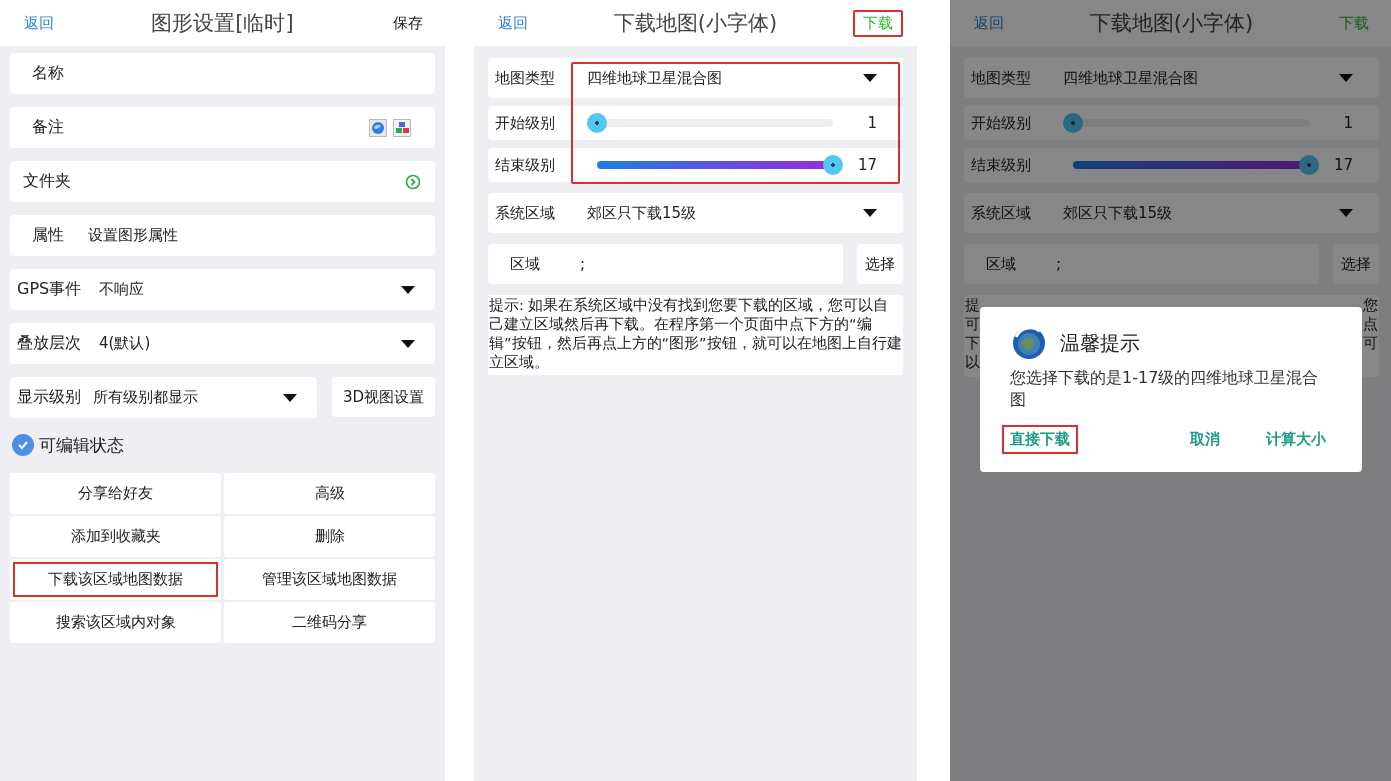 The height and width of the screenshot is (781, 1391). Describe the element at coordinates (972, 305) in the screenshot. I see `hint-text-fragment: 提` at that location.